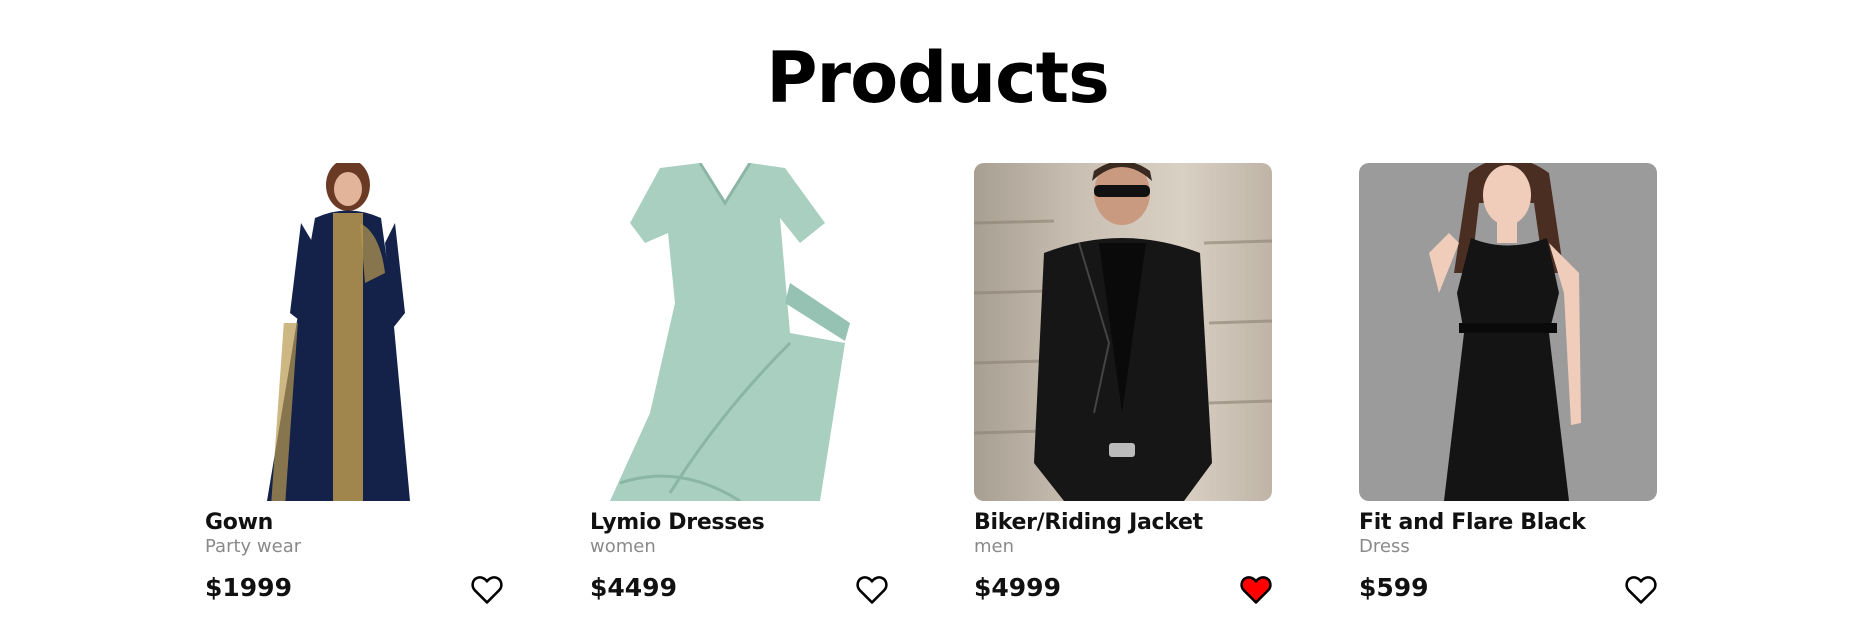 The height and width of the screenshot is (628, 1875). I want to click on page-title: Products, so click(937, 78).